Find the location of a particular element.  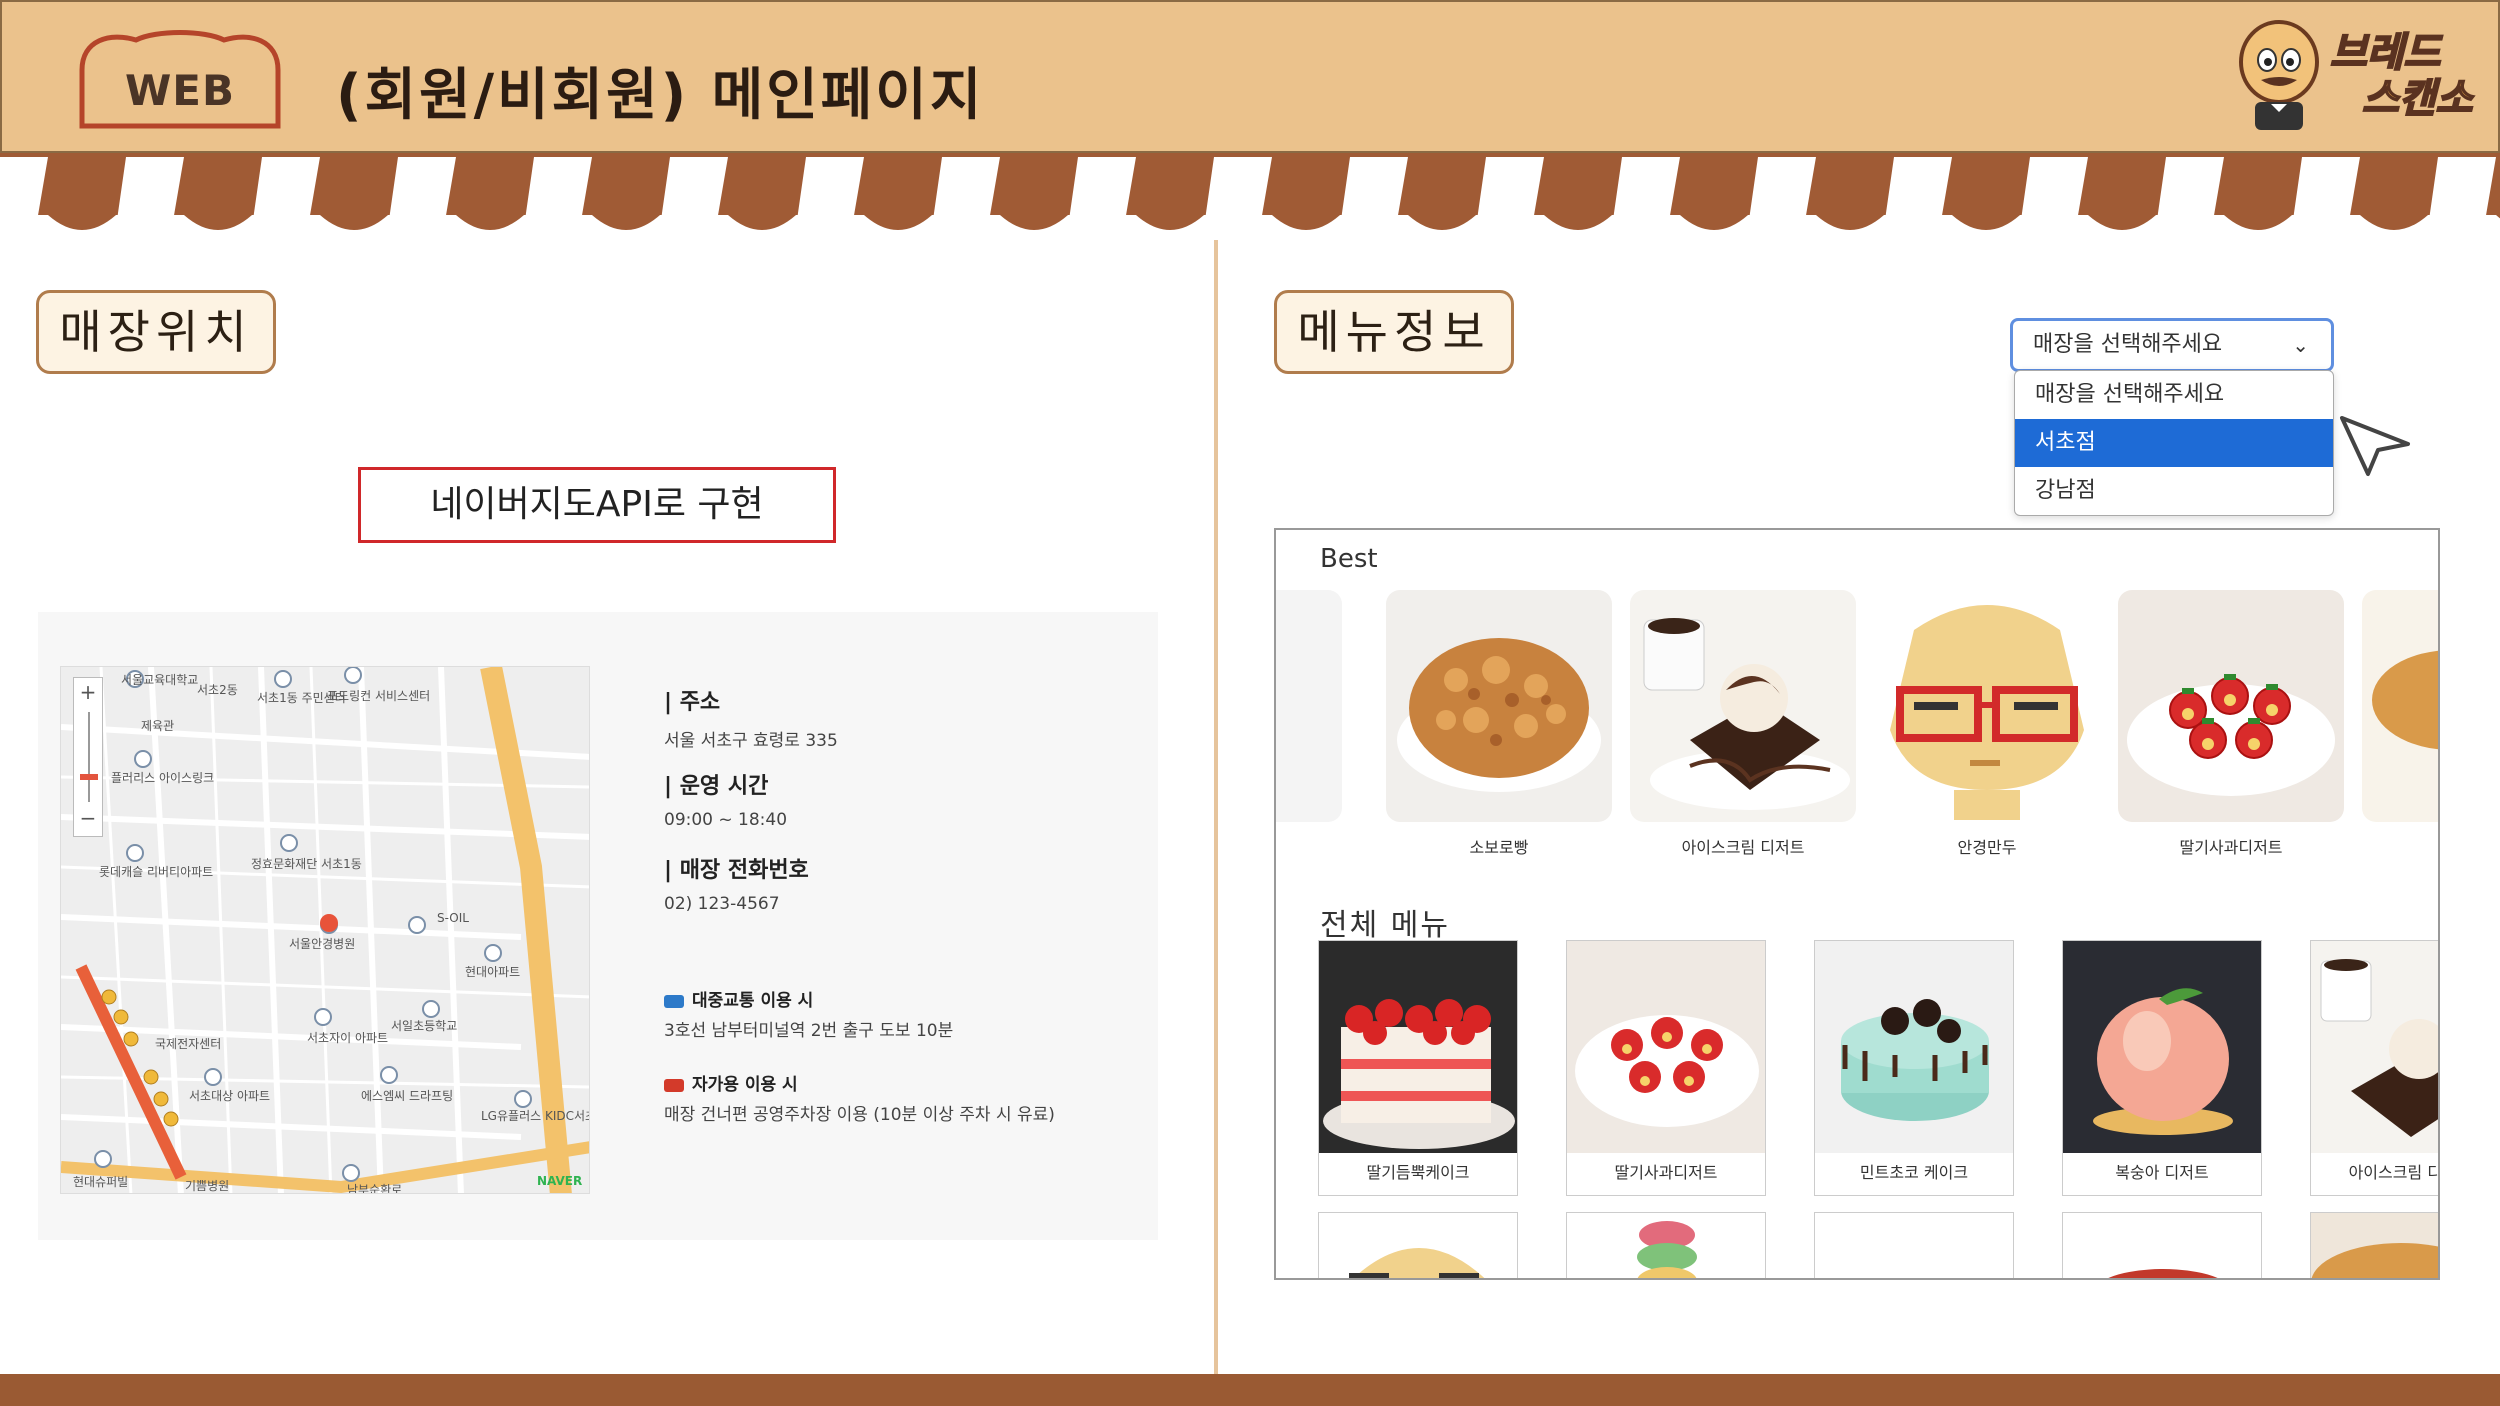

chevron-down-icon: ⌄ is located at coordinates (2300, 345).